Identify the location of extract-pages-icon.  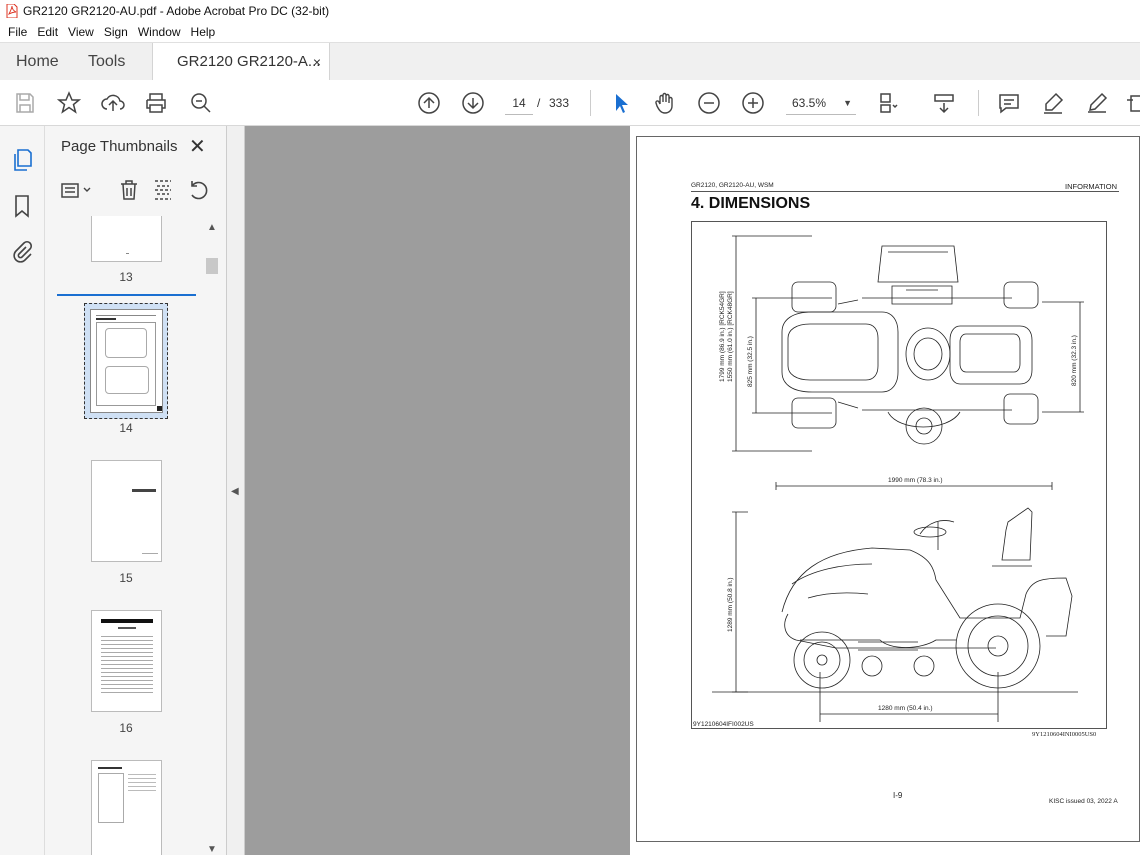
(163, 190).